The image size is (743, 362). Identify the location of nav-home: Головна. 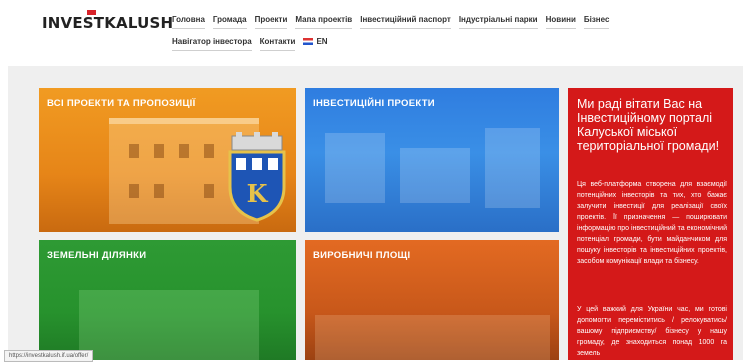
(188, 22).